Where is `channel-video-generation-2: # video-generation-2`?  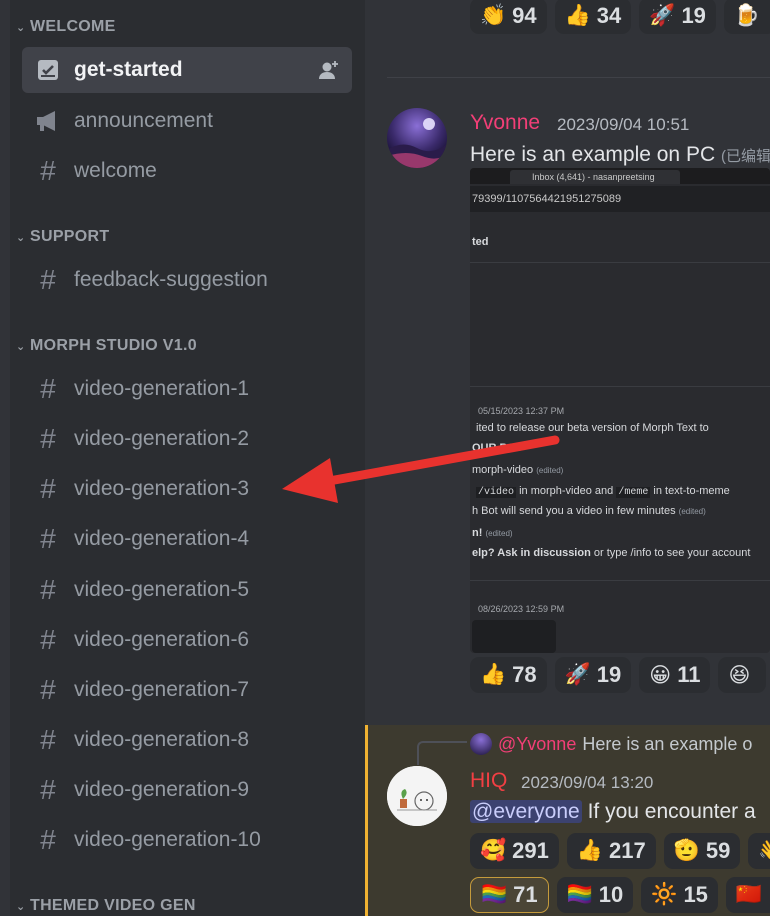
channel-video-generation-2: # video-generation-2 is located at coordinates (187, 439).